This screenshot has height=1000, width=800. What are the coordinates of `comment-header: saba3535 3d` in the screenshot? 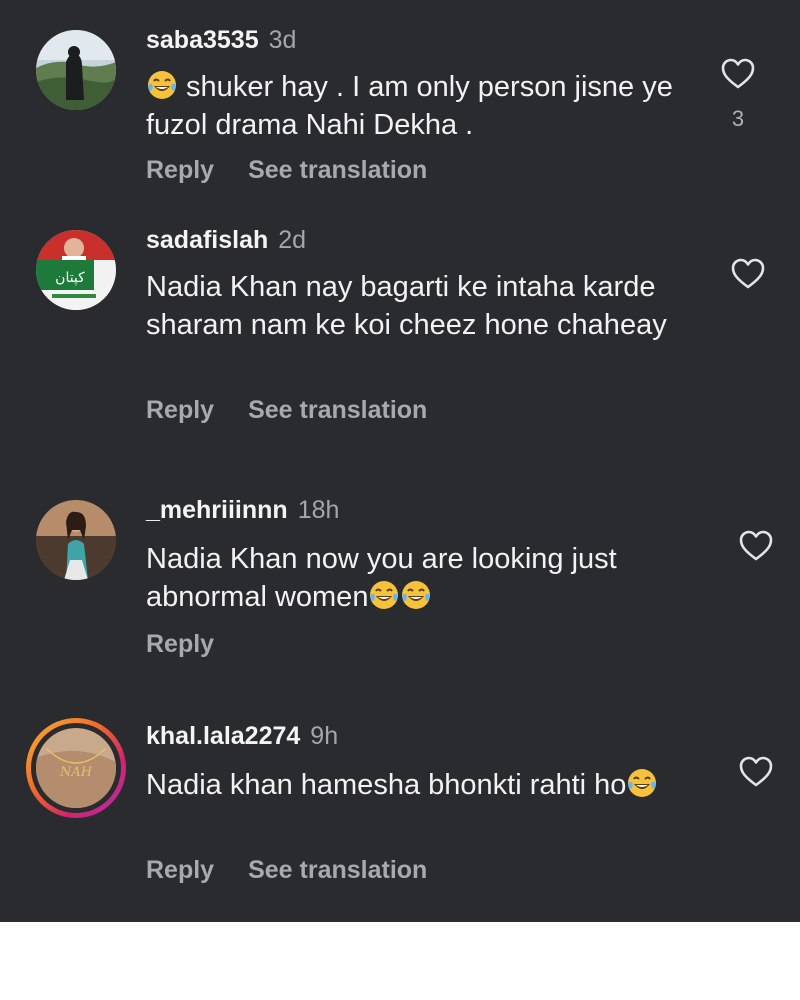 It's located at (221, 40).